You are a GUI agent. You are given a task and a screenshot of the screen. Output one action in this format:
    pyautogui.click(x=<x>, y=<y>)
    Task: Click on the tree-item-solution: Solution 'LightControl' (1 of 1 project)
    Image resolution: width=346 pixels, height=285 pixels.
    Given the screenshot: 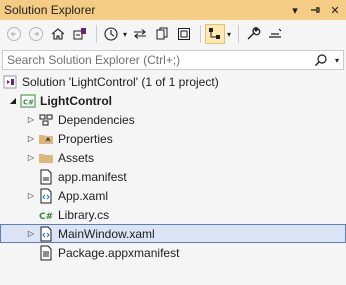 What is the action you would take?
    pyautogui.click(x=173, y=81)
    